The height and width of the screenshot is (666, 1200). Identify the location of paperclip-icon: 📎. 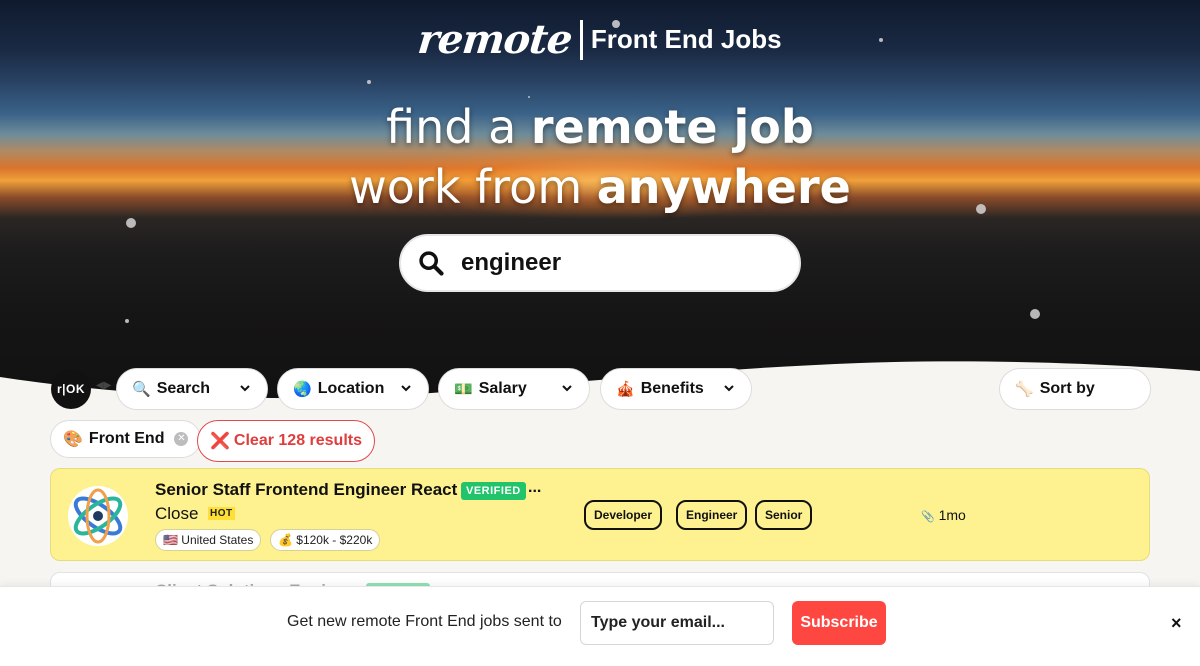
(928, 517).